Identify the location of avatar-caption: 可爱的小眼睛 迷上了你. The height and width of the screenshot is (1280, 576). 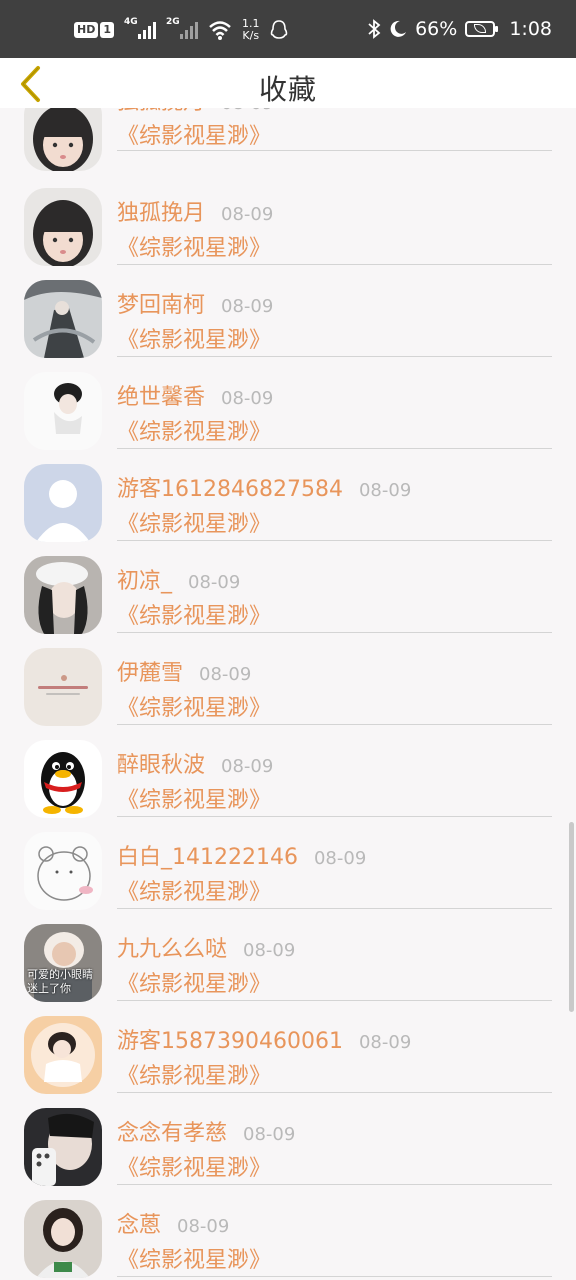
(60, 981).